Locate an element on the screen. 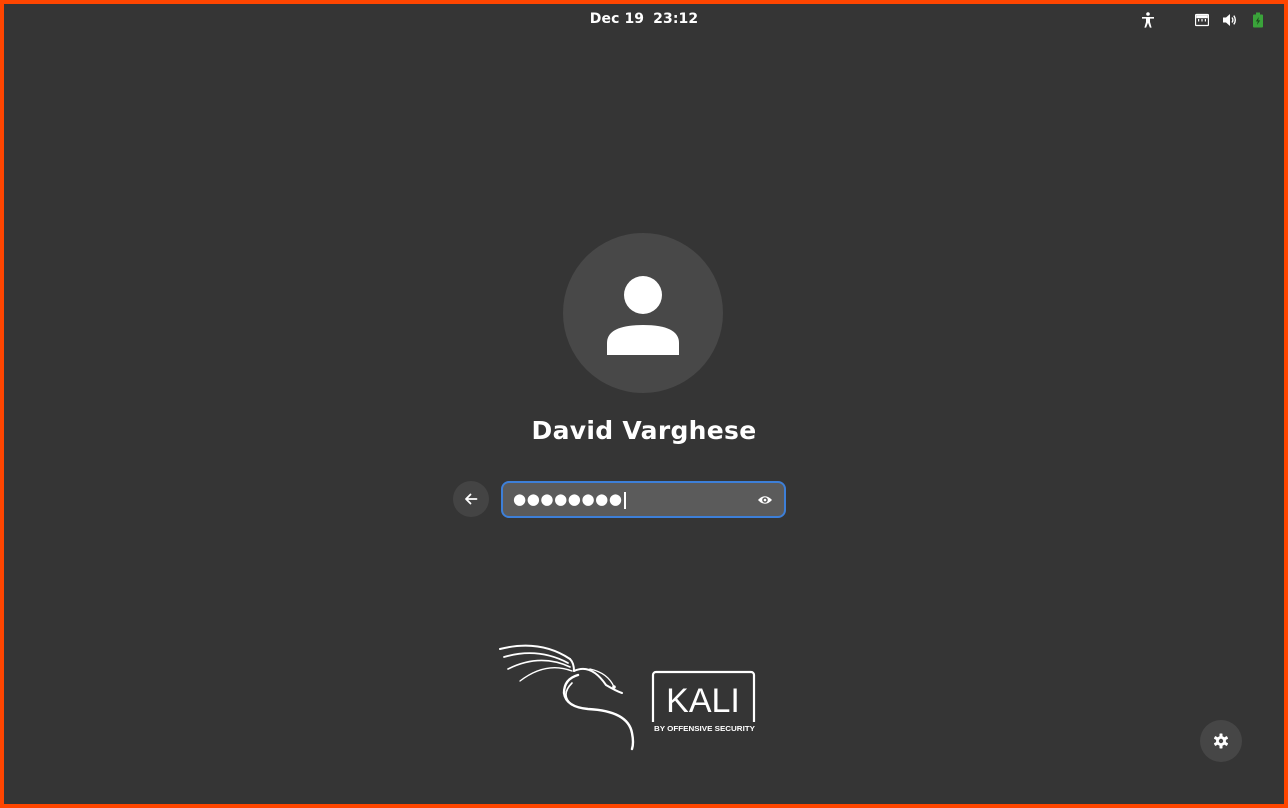 This screenshot has width=1288, height=808. accessibility-icon is located at coordinates (1148, 20).